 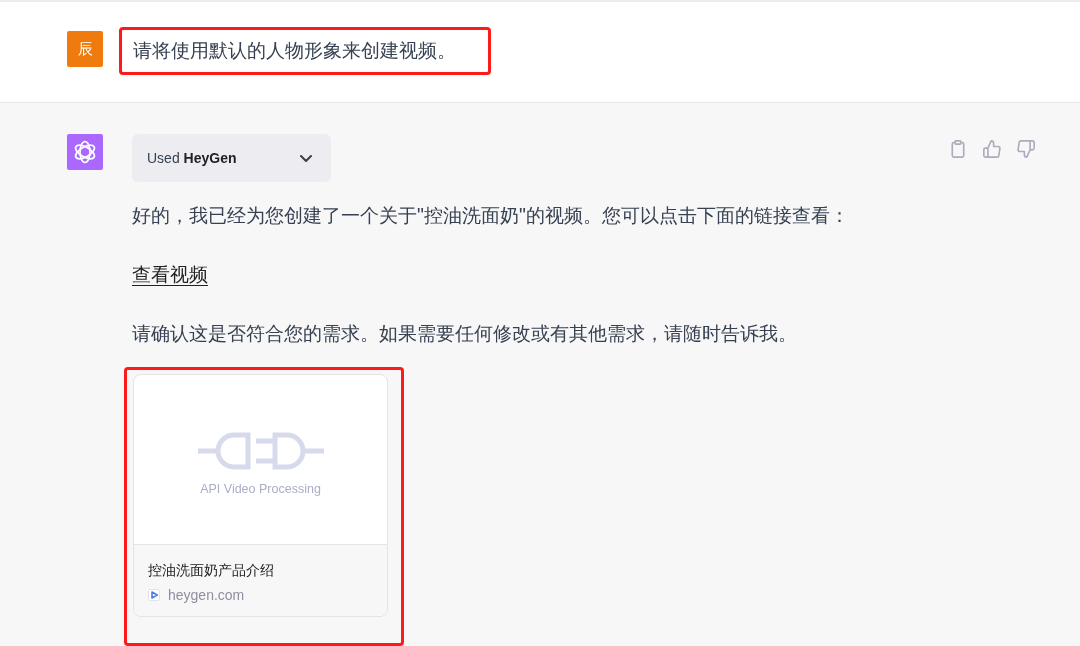 I want to click on message-paragraph: 好的，我已经为您创建了一个关于"控油洗面奶"的视频。您可以点击下面的链接查看：, so click(x=490, y=215).